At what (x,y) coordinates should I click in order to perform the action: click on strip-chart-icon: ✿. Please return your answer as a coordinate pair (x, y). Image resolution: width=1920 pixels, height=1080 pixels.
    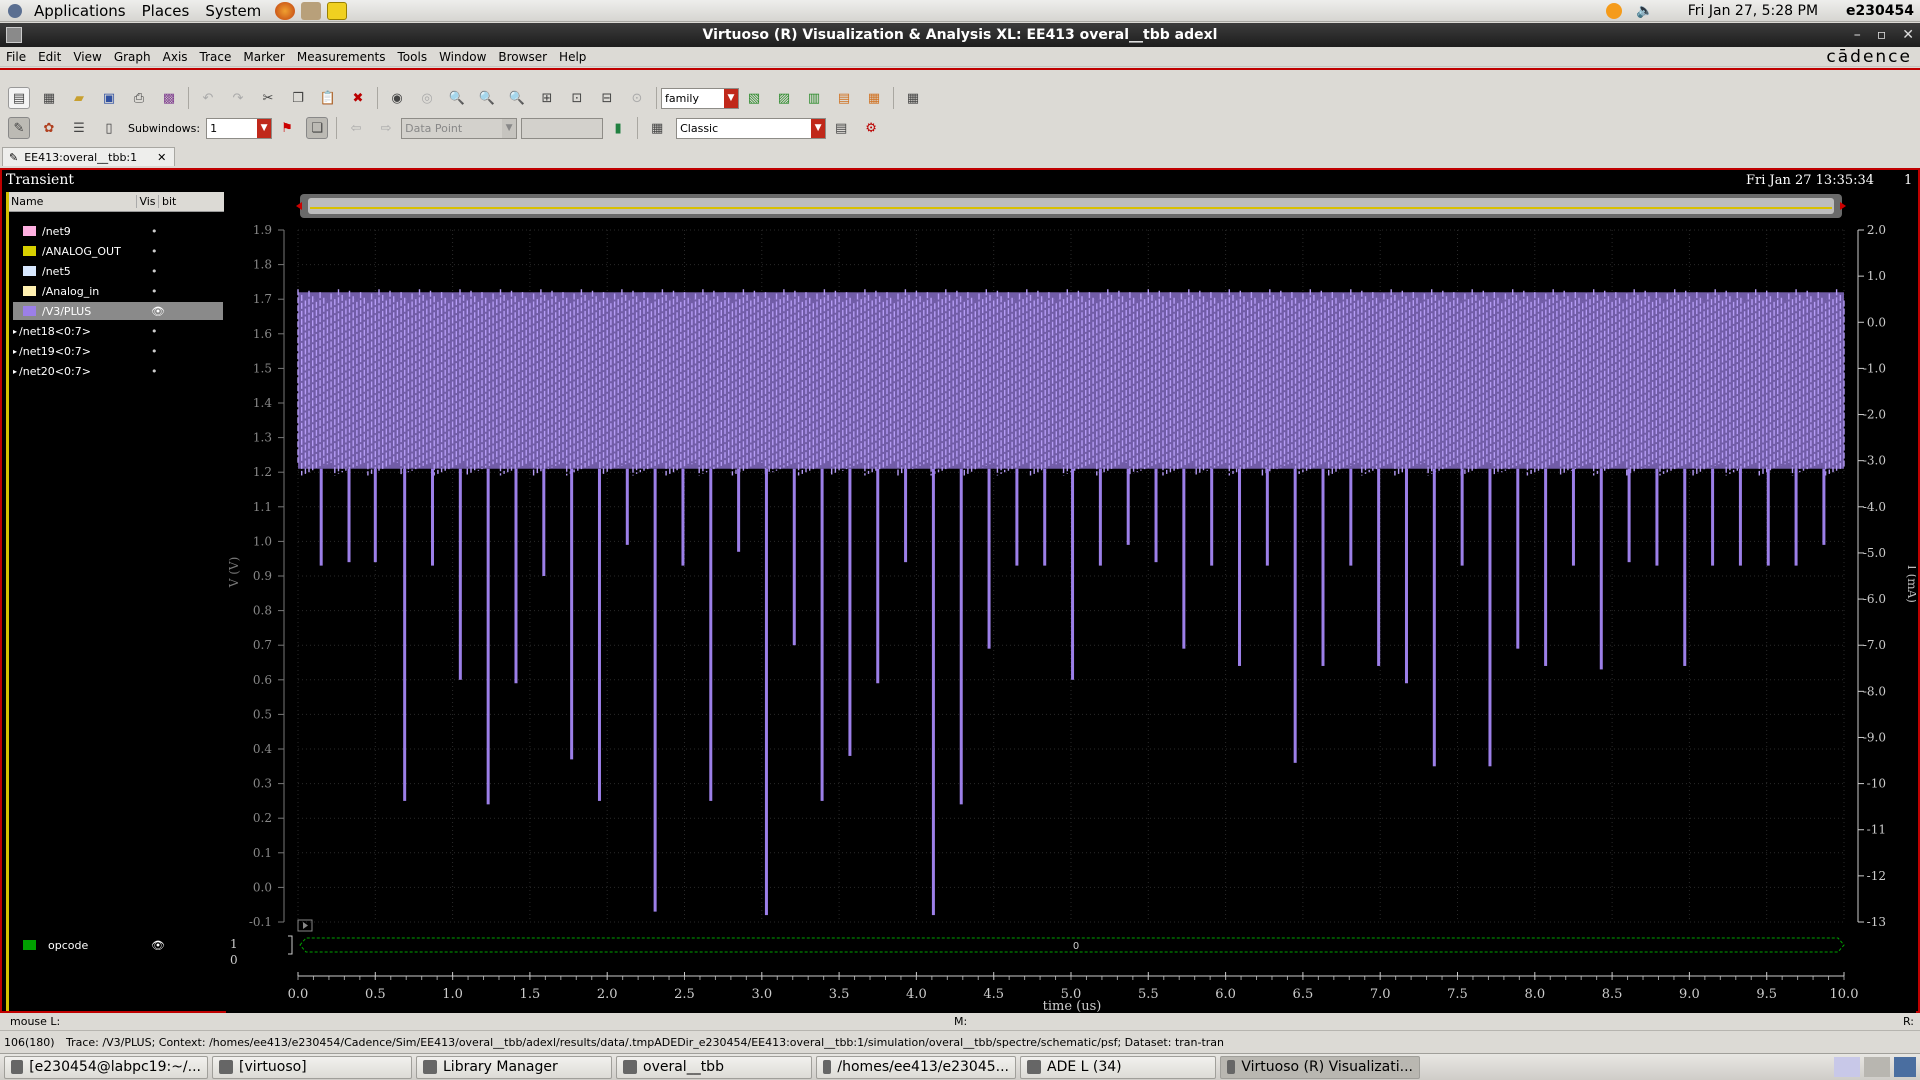
    Looking at the image, I should click on (49, 128).